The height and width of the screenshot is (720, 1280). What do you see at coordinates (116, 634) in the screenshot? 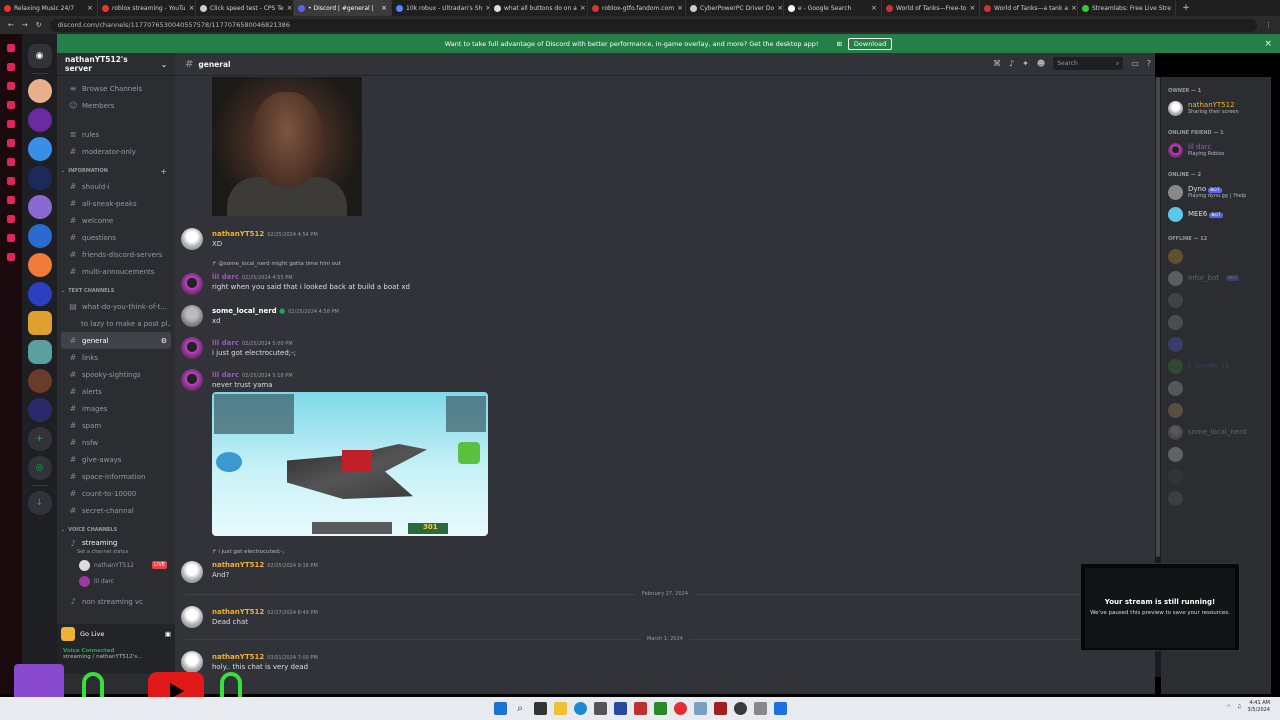
I see `go-live-panel: Go Live ▣` at bounding box center [116, 634].